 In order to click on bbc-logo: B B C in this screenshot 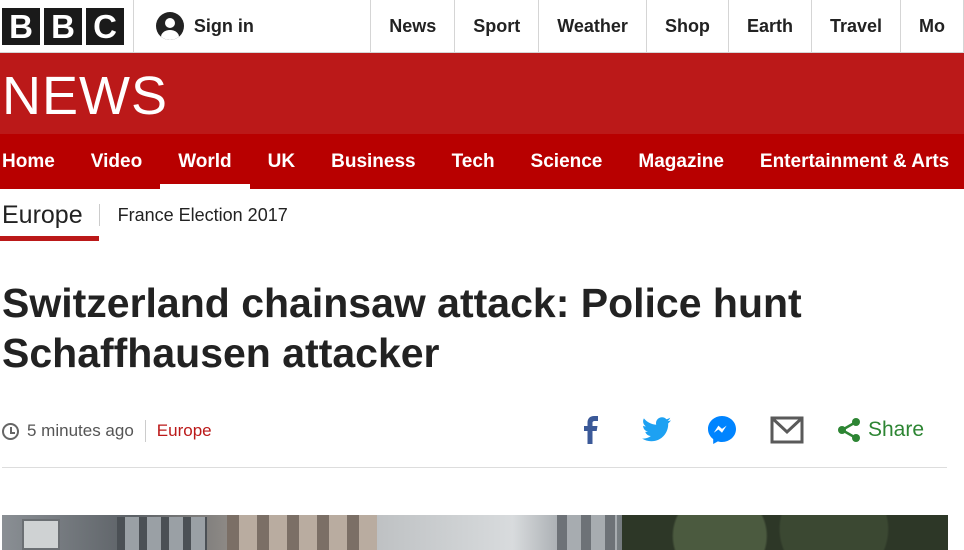, I will do `click(67, 26)`.